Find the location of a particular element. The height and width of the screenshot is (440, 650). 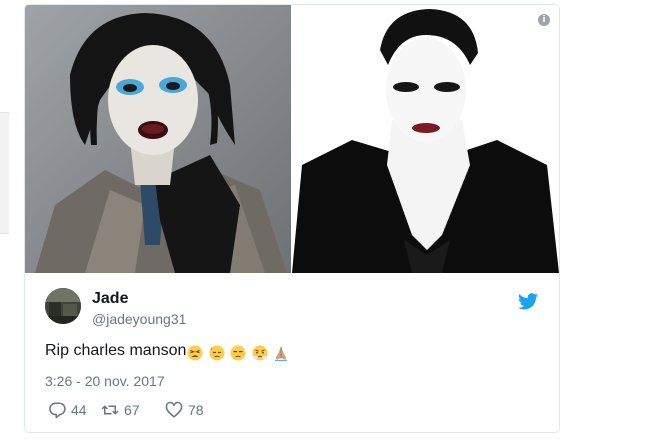

avatar-image is located at coordinates (63, 306).